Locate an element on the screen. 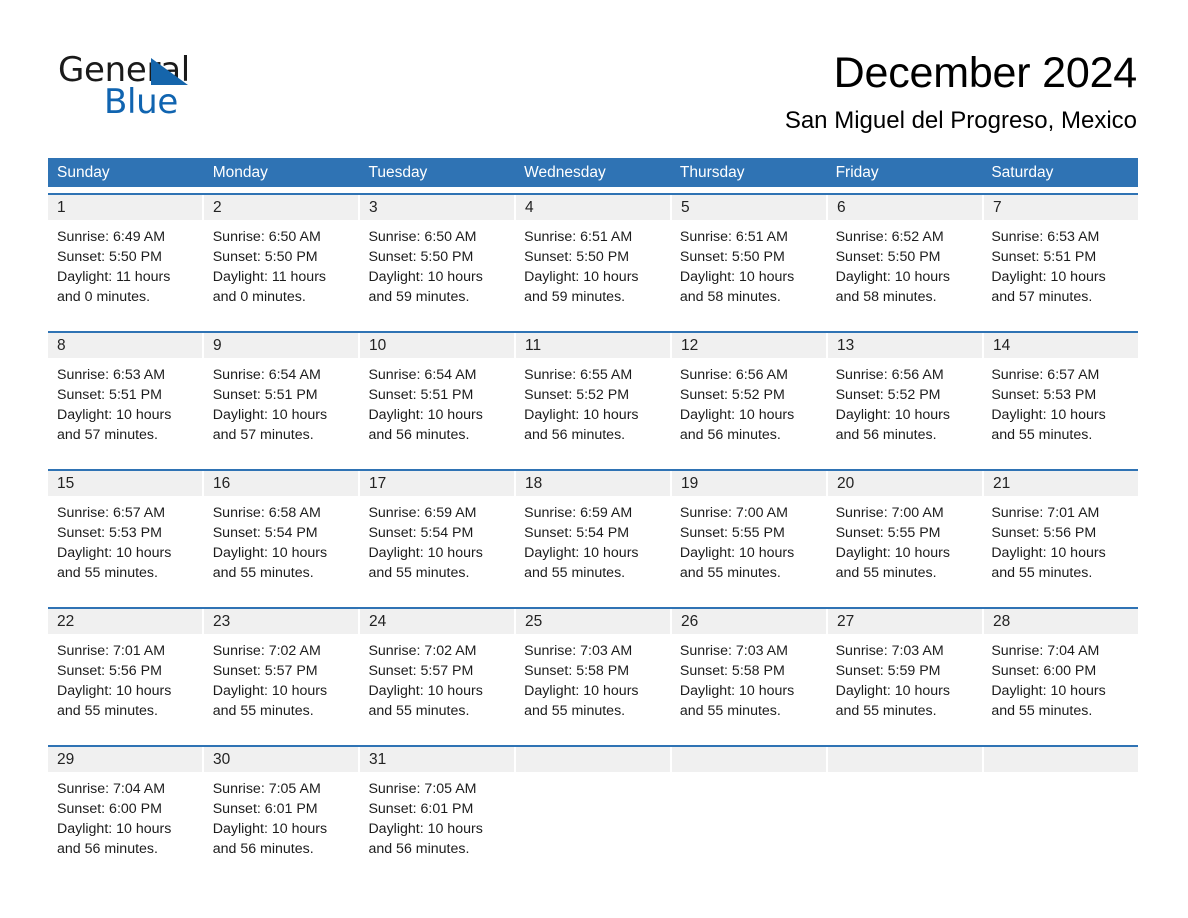 This screenshot has height=918, width=1188. sunrise-text: Sunrise: 6:53 AM is located at coordinates (111, 375).